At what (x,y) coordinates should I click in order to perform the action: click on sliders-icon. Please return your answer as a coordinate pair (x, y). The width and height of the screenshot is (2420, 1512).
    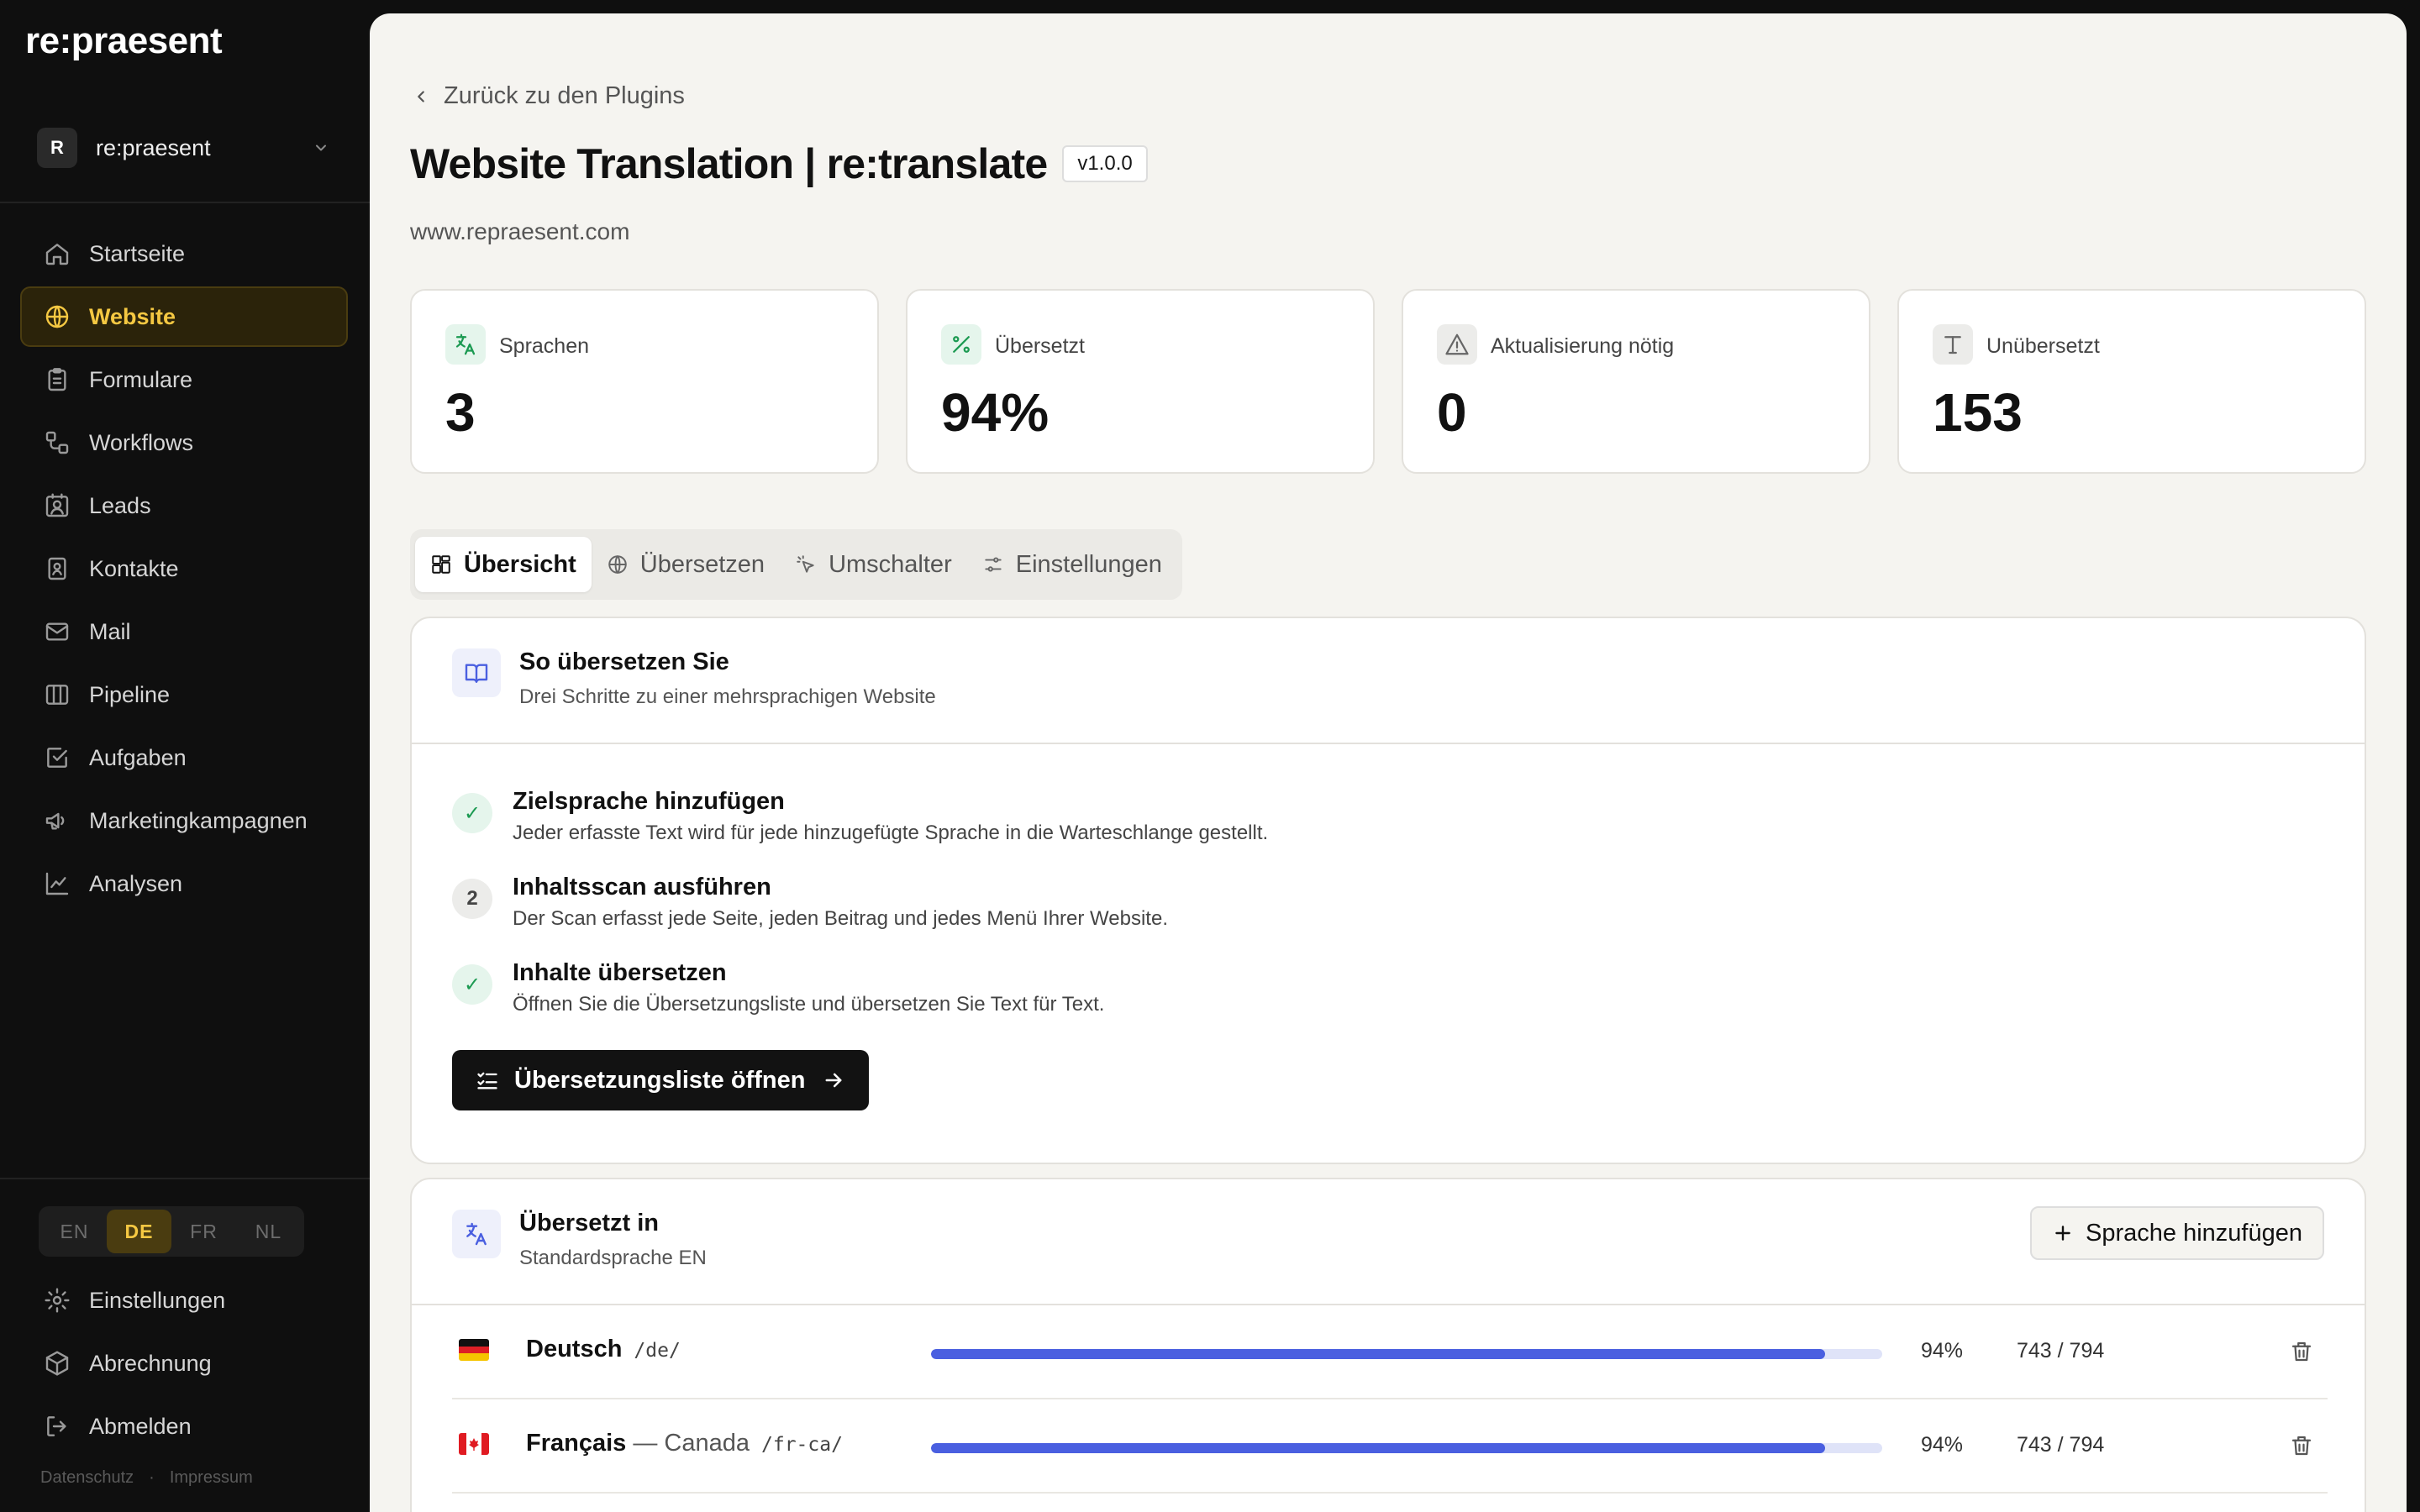
    Looking at the image, I should click on (993, 564).